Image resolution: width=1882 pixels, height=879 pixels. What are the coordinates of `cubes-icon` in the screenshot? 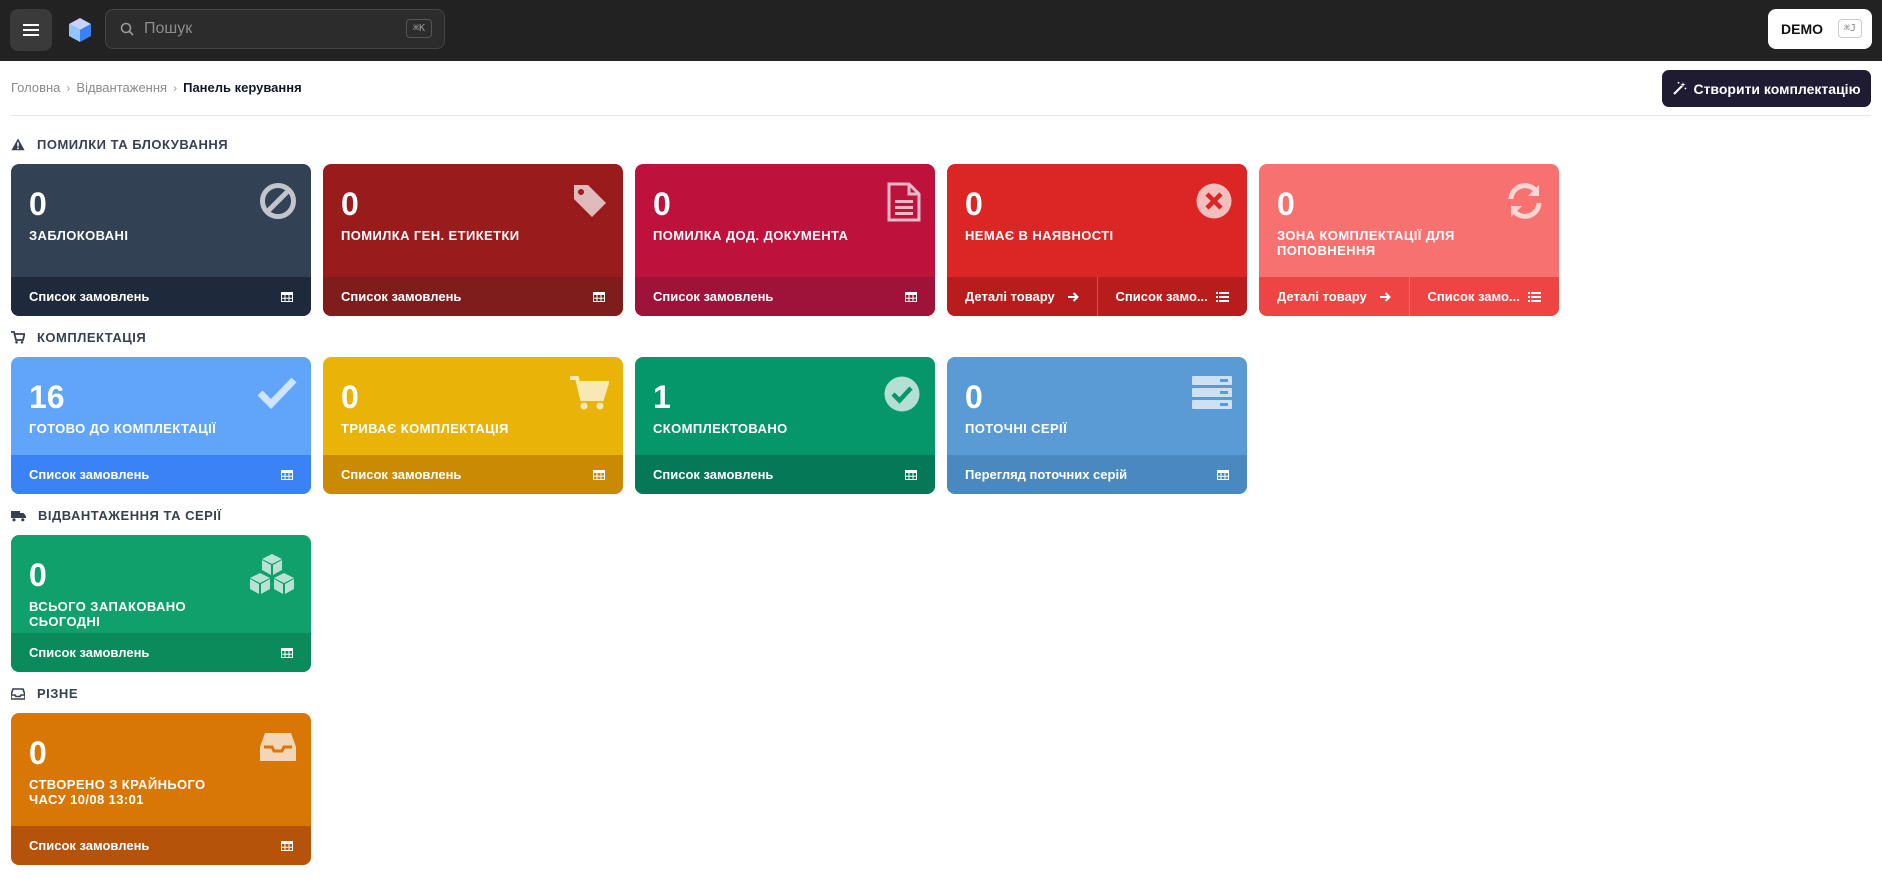 It's located at (272, 576).